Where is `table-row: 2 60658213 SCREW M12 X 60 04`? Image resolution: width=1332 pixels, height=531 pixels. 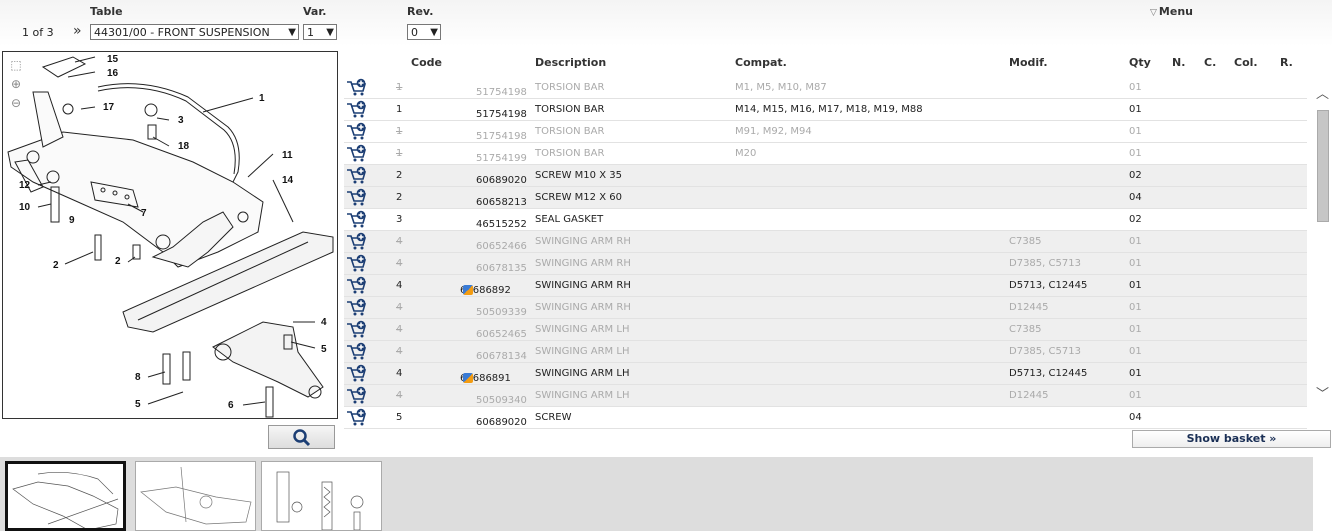 table-row: 2 60658213 SCREW M12 X 60 04 is located at coordinates (825, 198).